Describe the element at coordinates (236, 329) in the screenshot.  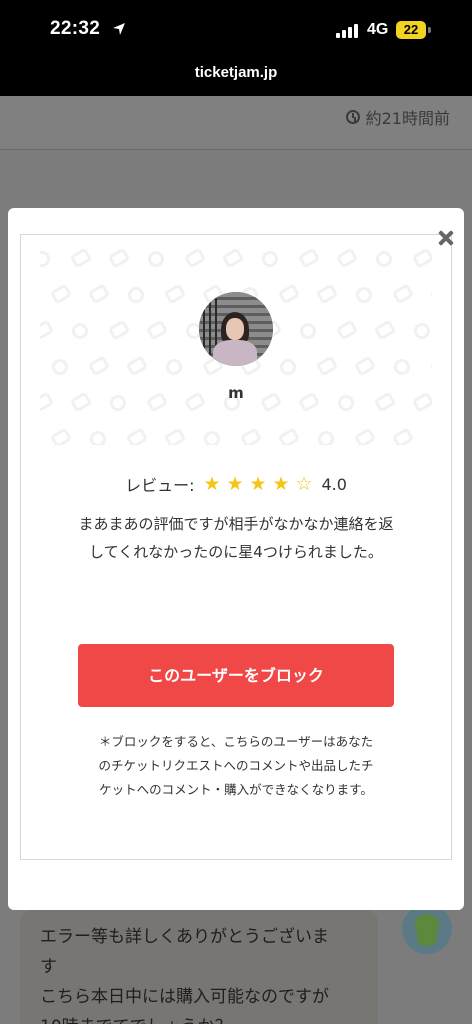
I see `user-avatar` at that location.